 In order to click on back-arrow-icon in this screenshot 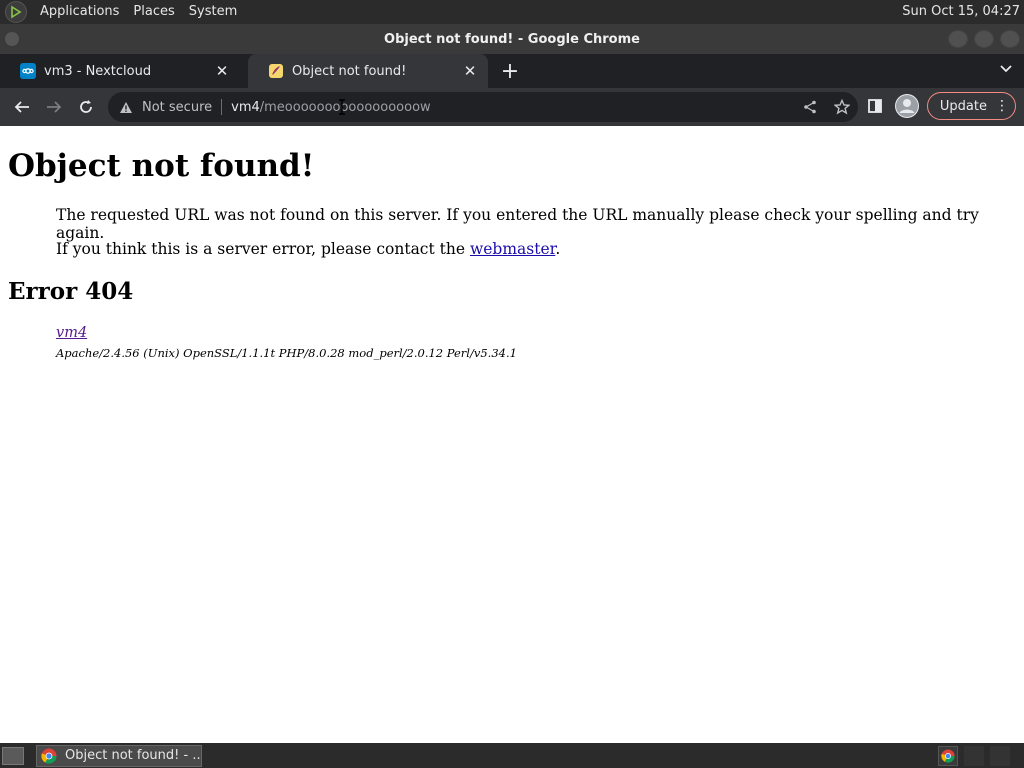, I will do `click(21, 107)`.